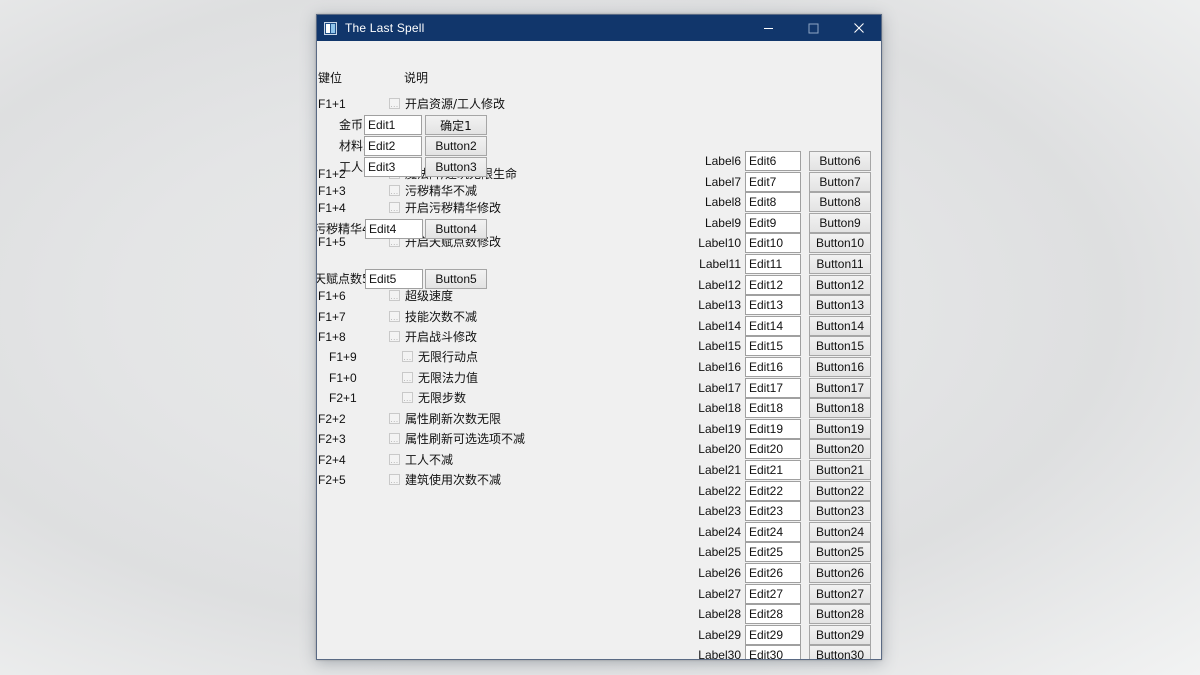 The width and height of the screenshot is (1200, 675). What do you see at coordinates (840, 552) in the screenshot?
I see `right-field-button: Button25` at bounding box center [840, 552].